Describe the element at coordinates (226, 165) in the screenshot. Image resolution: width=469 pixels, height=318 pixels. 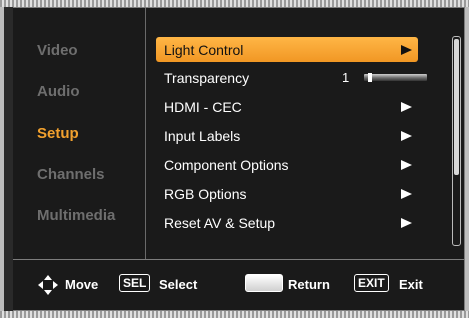
I see `menu-item-label: Component Options` at that location.